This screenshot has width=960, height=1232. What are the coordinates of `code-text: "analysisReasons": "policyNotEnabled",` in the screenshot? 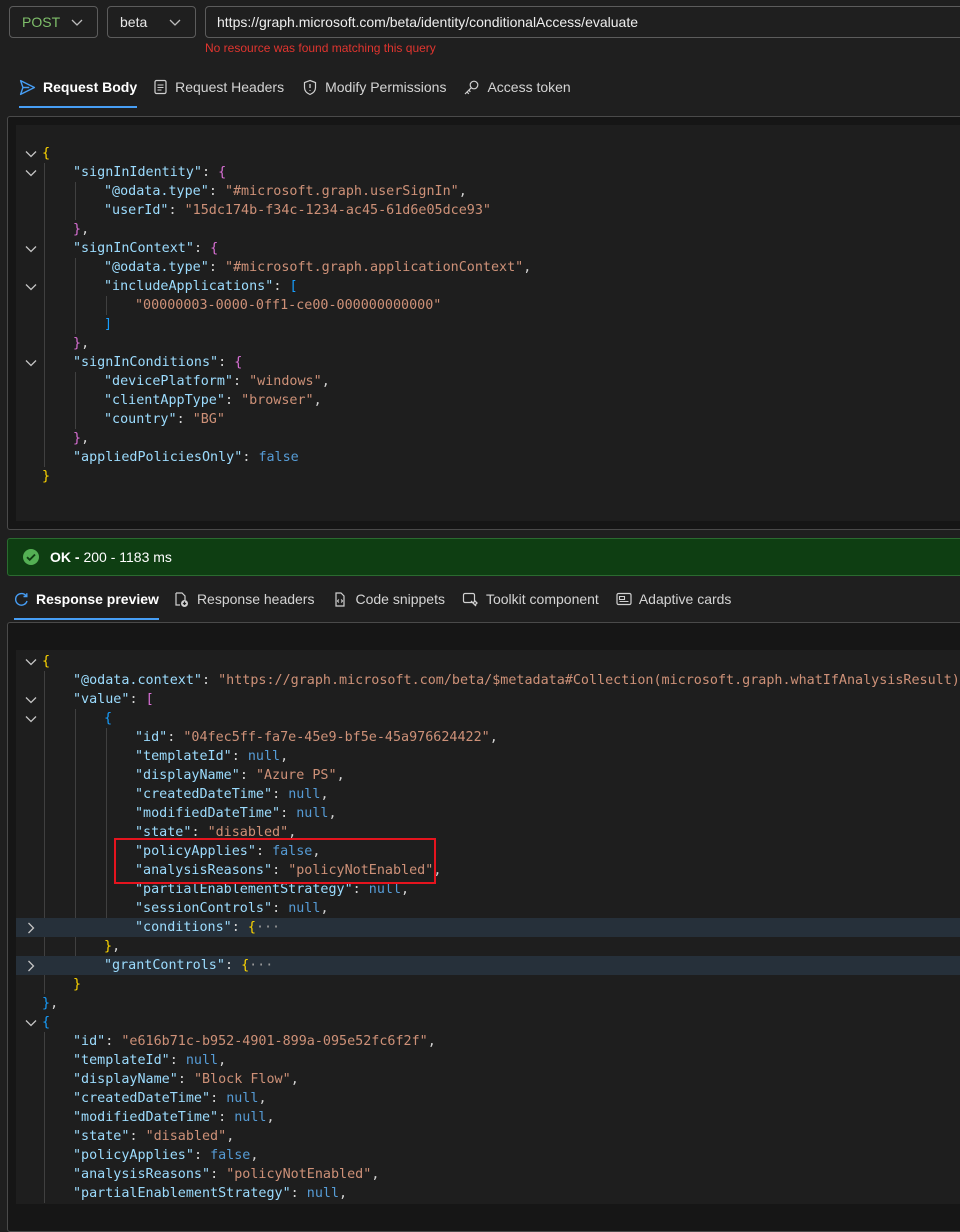 It's located at (226, 1174).